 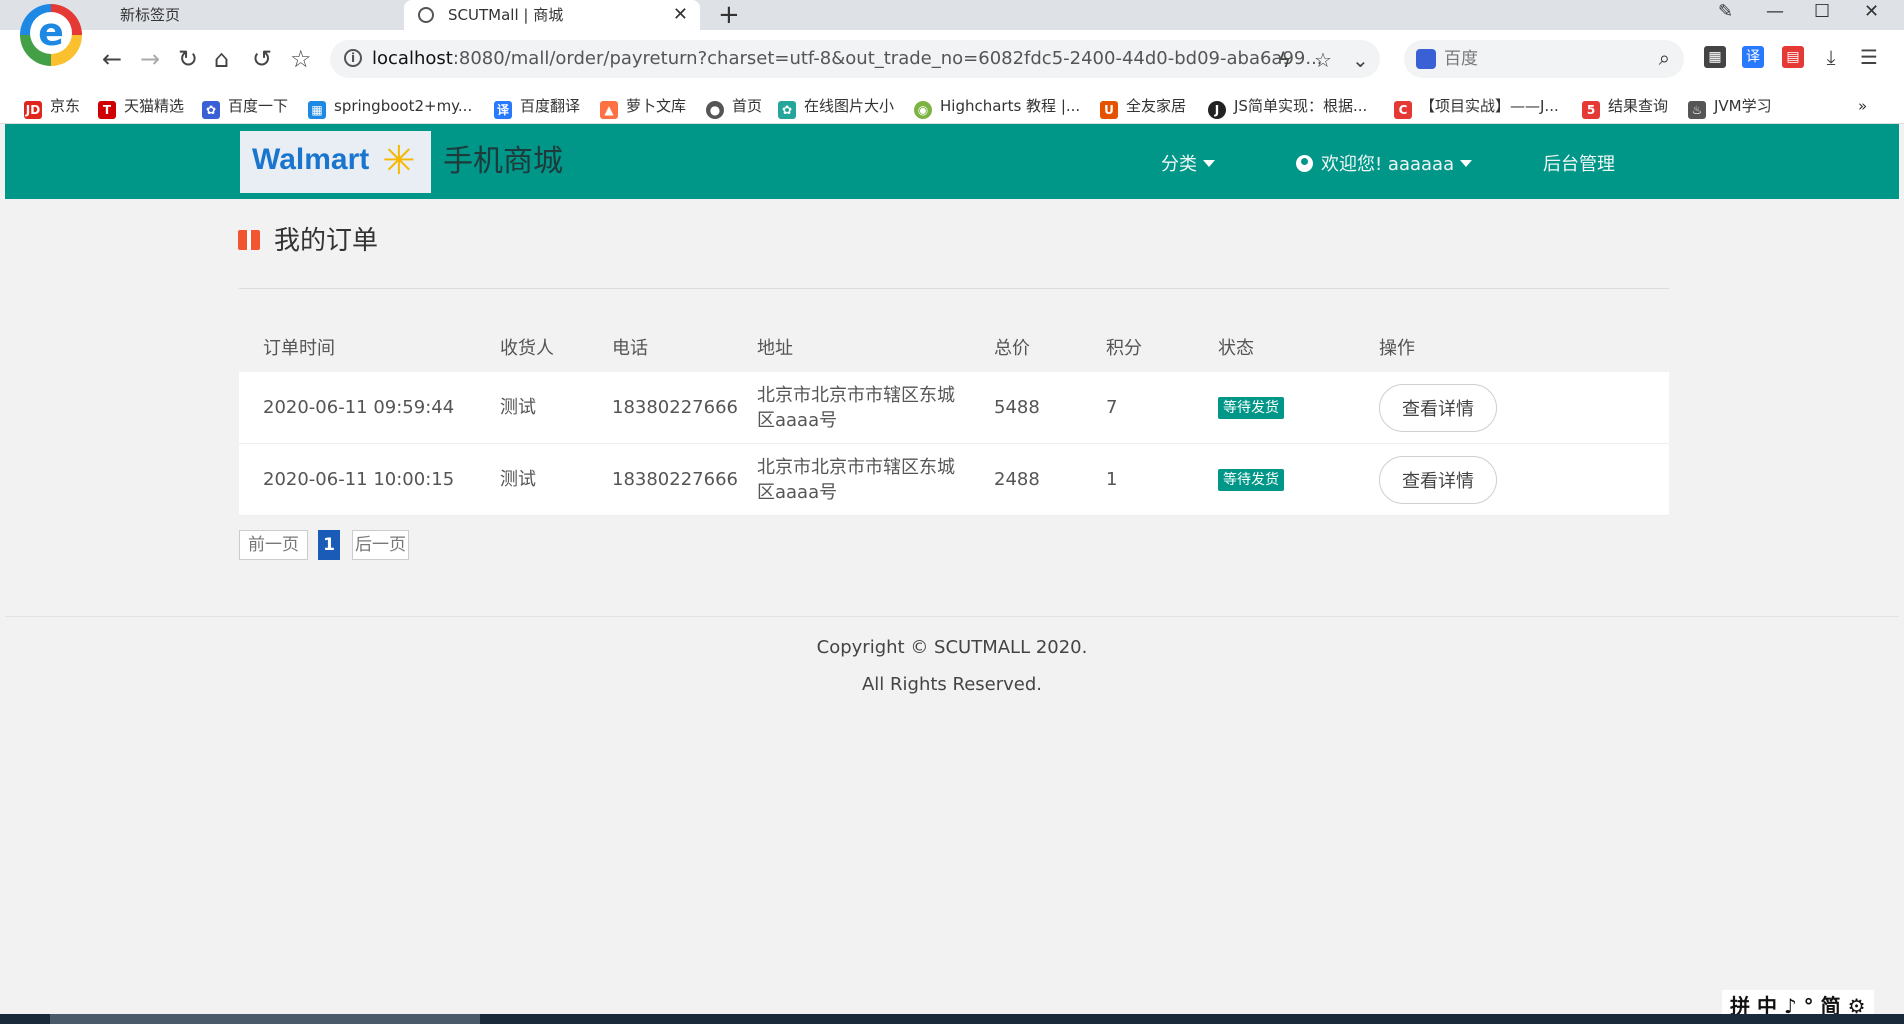 I want to click on close-icon: ✕, so click(x=680, y=15).